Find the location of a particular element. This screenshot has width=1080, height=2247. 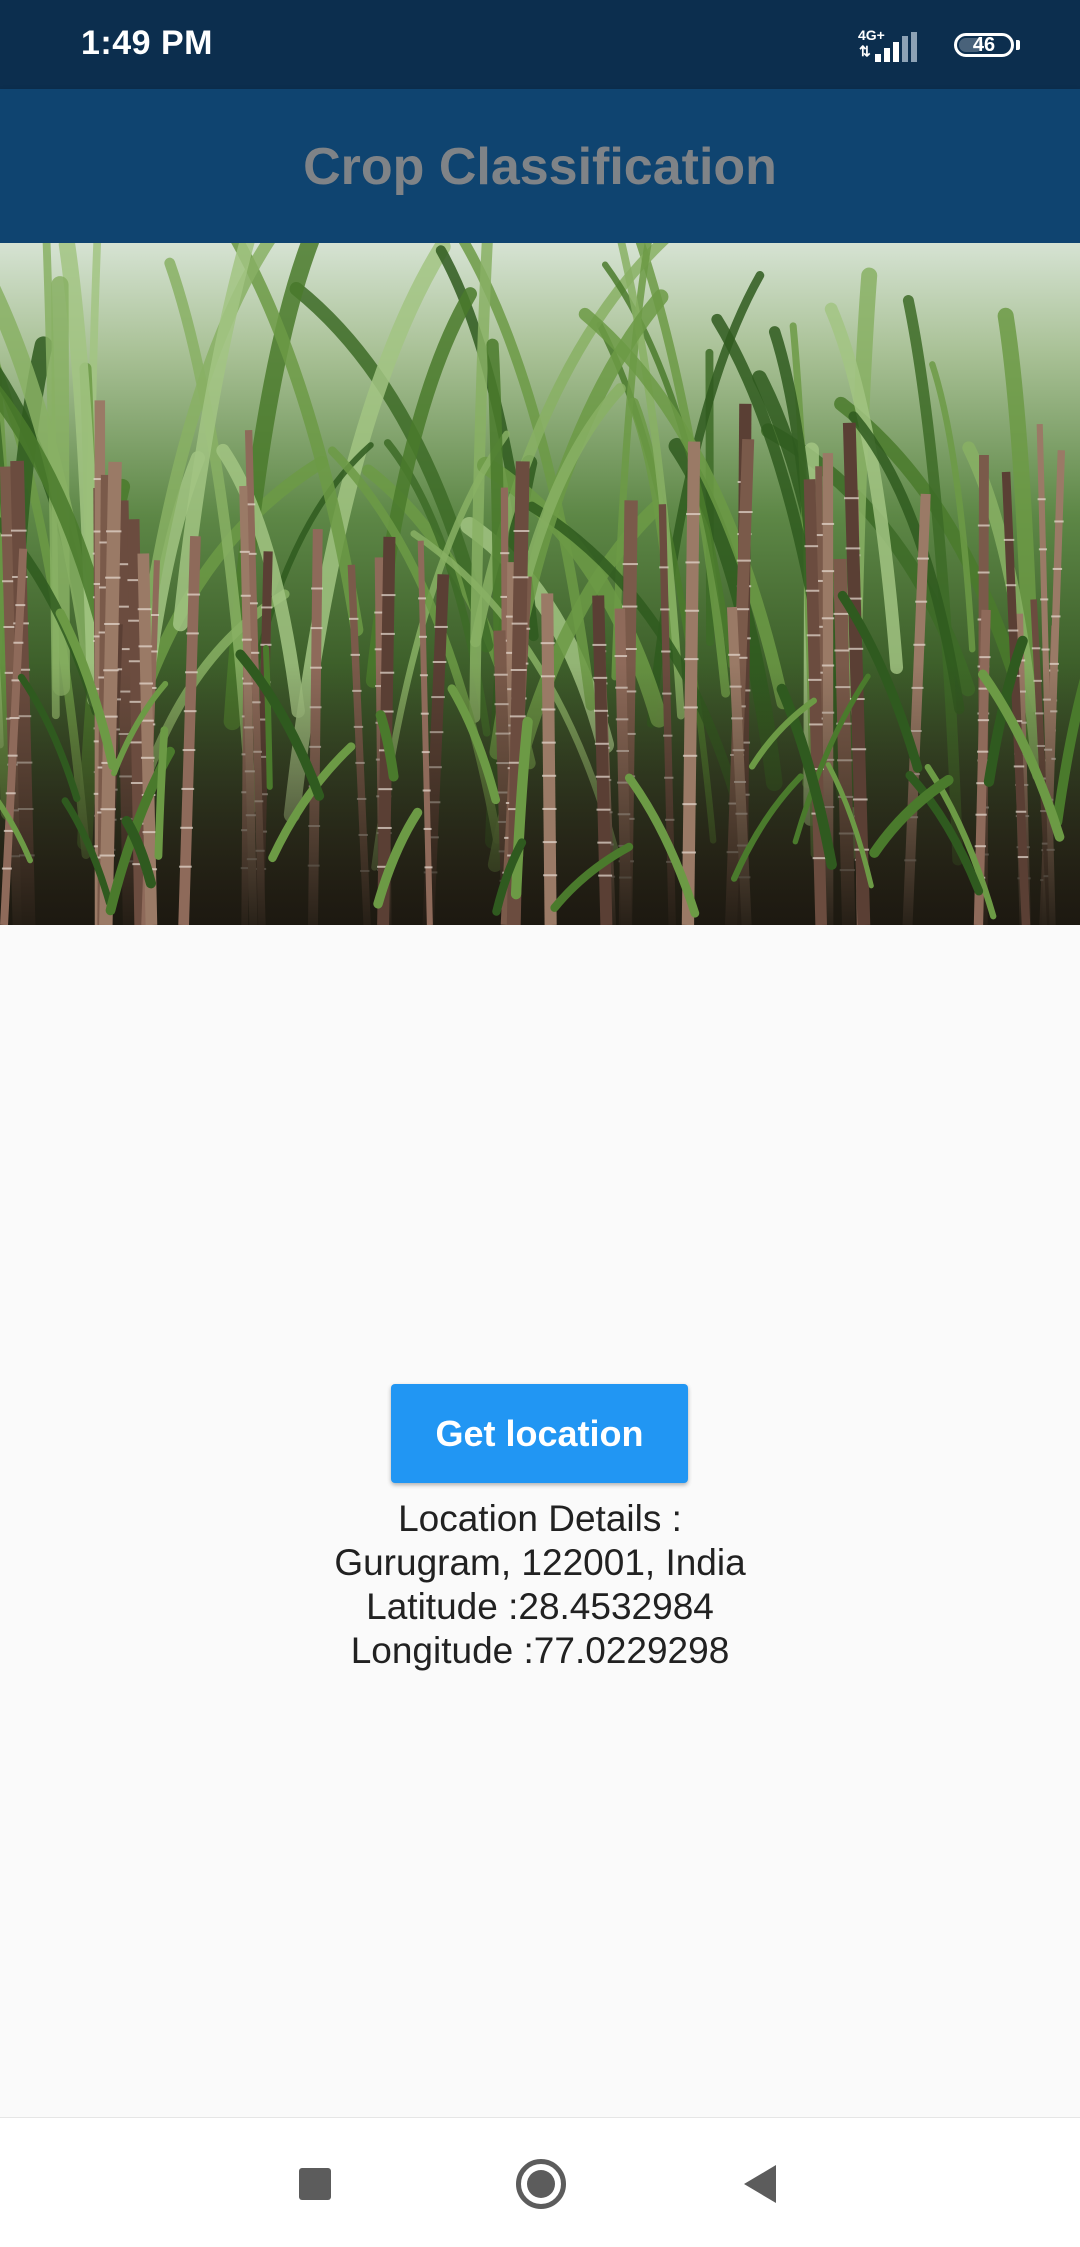

location-details-header: Location Details : is located at coordinates (540, 1519).